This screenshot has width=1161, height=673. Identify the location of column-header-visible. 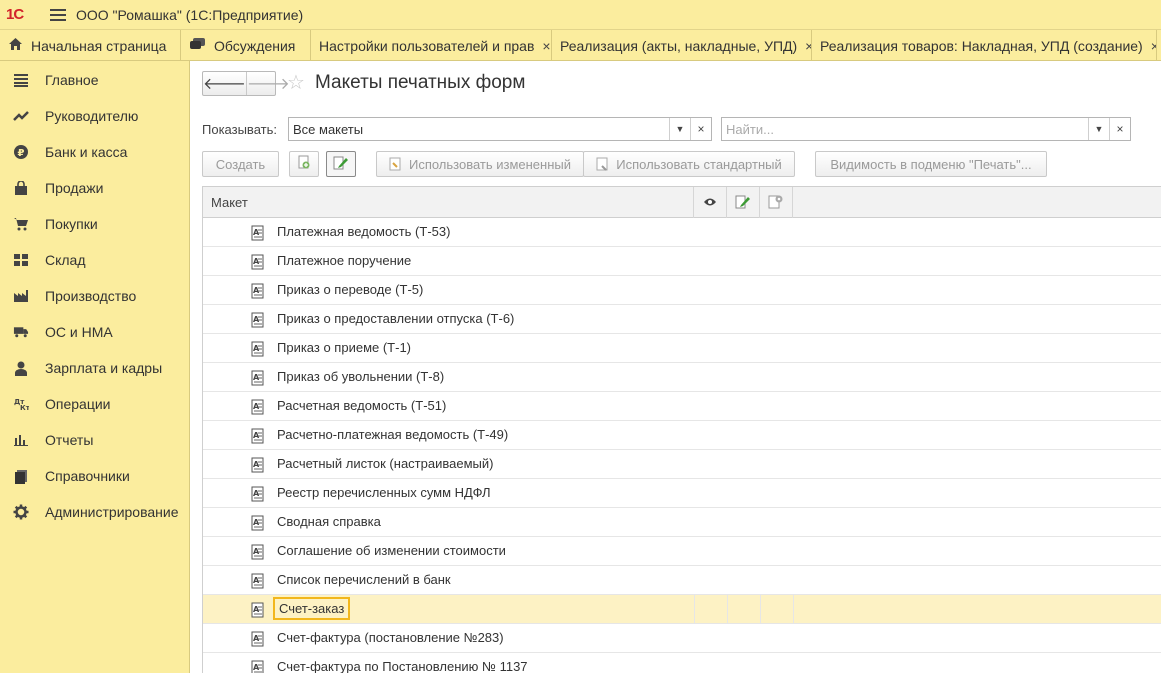
(710, 202).